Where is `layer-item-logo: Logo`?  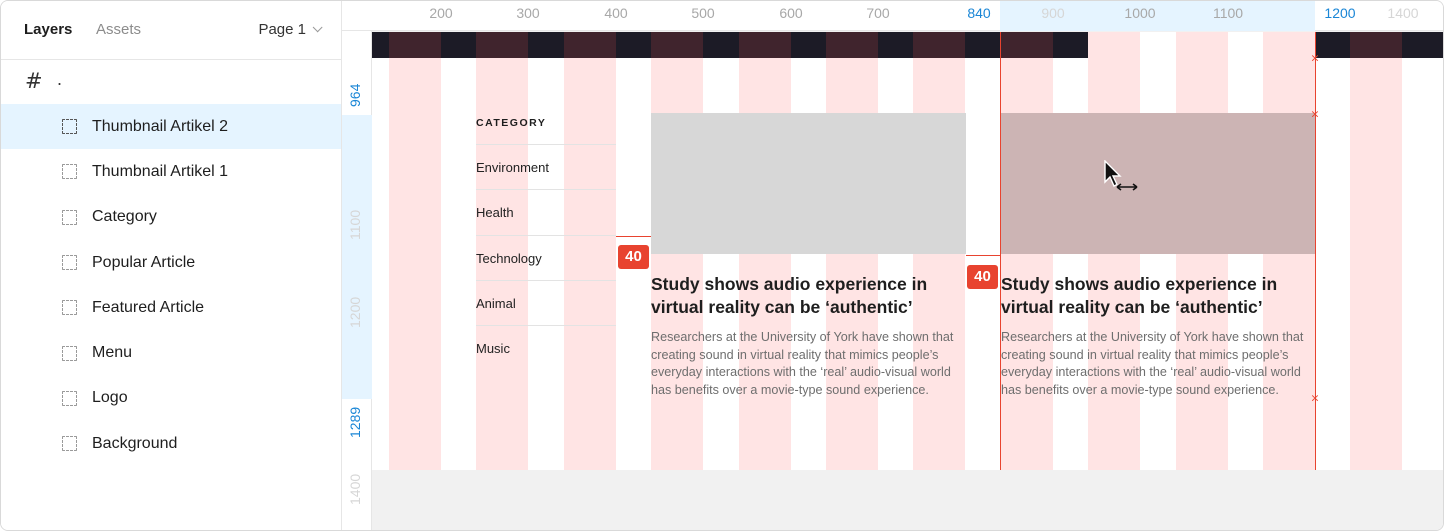
layer-item-logo: Logo is located at coordinates (171, 398).